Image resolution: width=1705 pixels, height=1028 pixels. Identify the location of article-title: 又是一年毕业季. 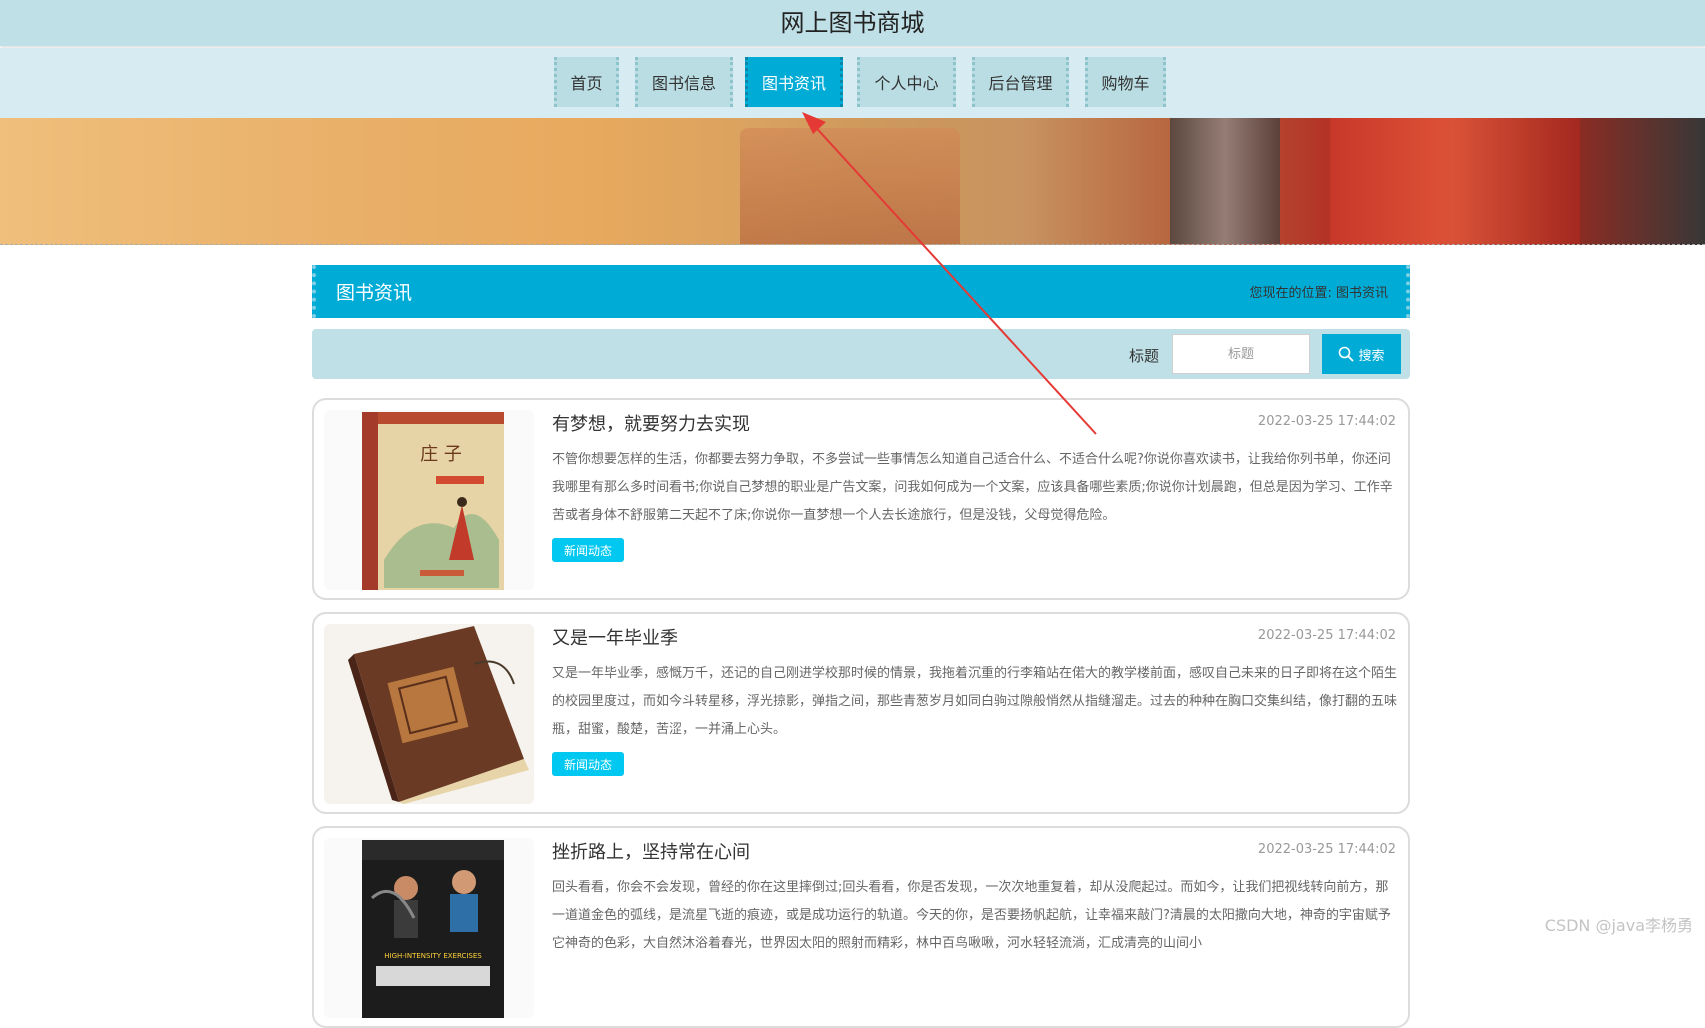
(615, 637).